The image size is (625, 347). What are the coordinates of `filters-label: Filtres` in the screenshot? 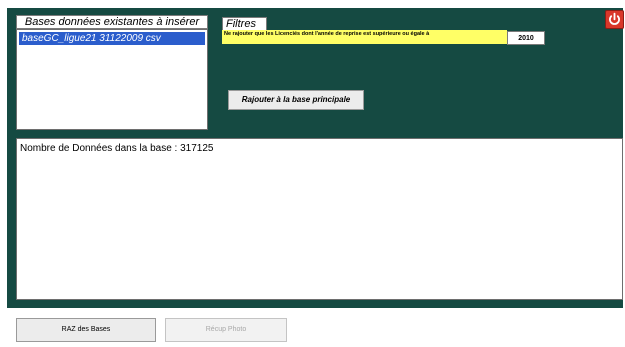 It's located at (244, 24).